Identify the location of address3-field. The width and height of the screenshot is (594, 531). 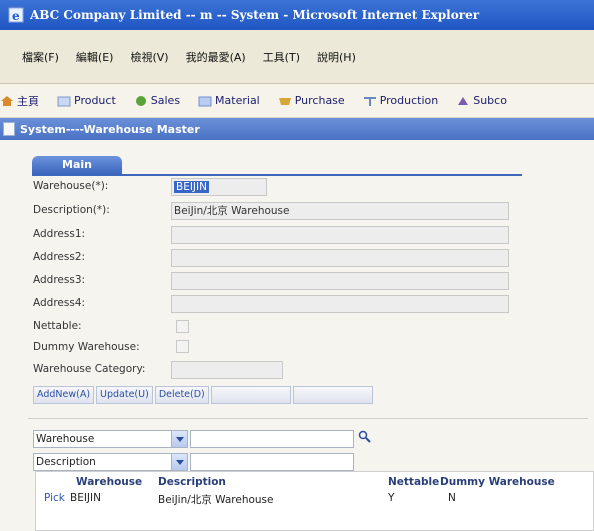
(340, 281).